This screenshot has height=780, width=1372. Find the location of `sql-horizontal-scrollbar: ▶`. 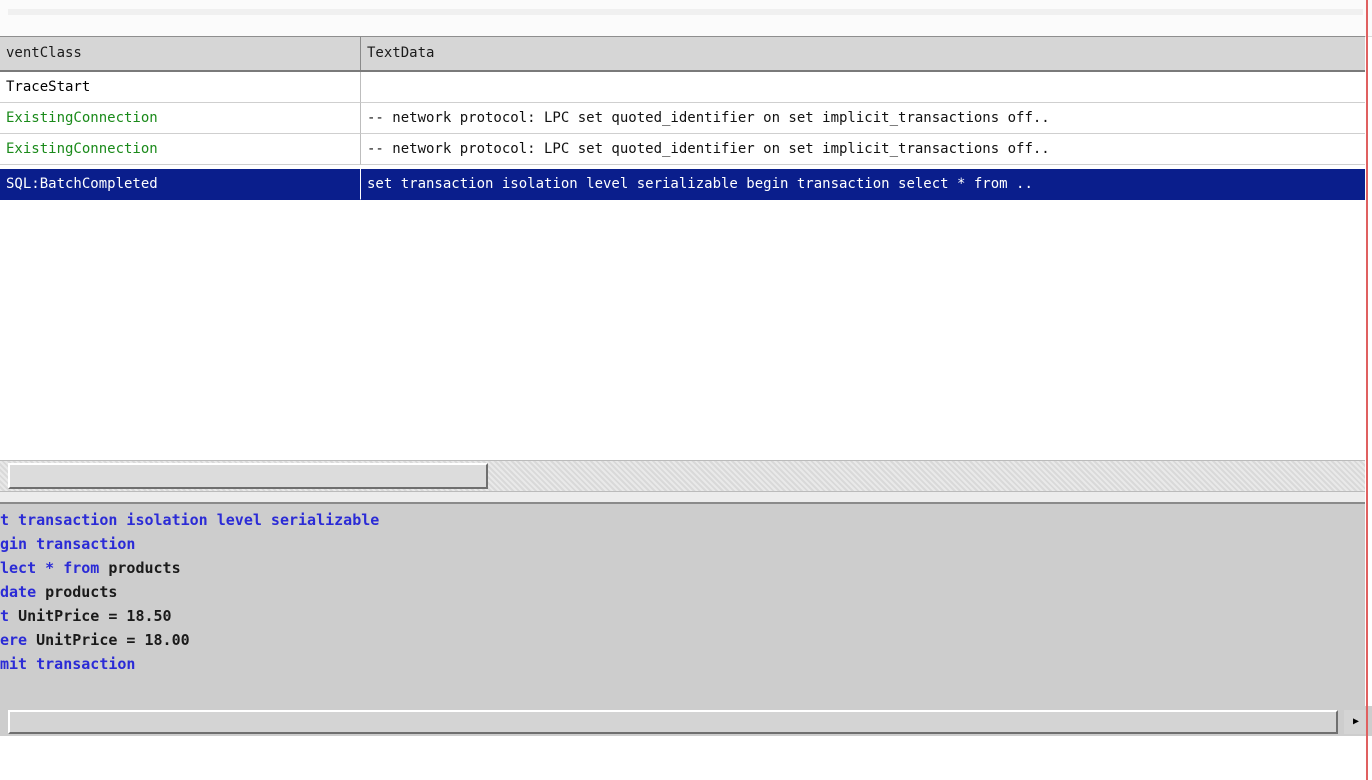

sql-horizontal-scrollbar: ▶ is located at coordinates (686, 721).